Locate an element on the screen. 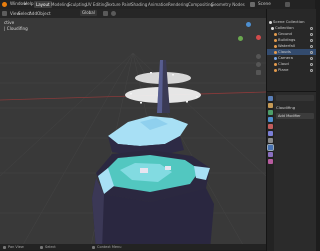  tool-tab-icon is located at coordinates (270, 98).